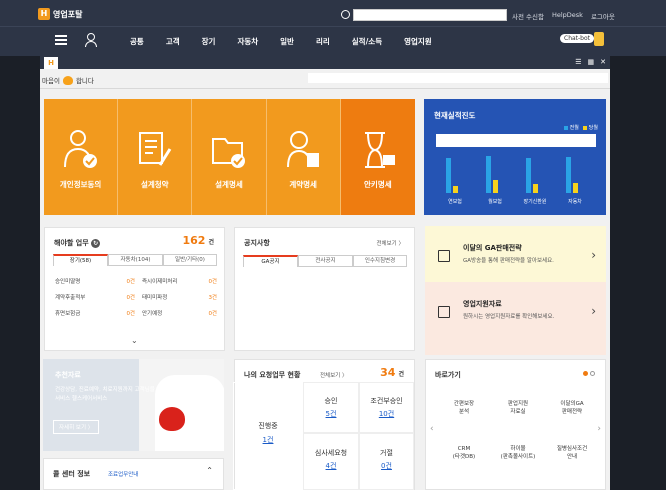 The image size is (666, 490). What do you see at coordinates (325, 261) in the screenshot?
I see `tab-company-notice: 전사공지` at bounding box center [325, 261].